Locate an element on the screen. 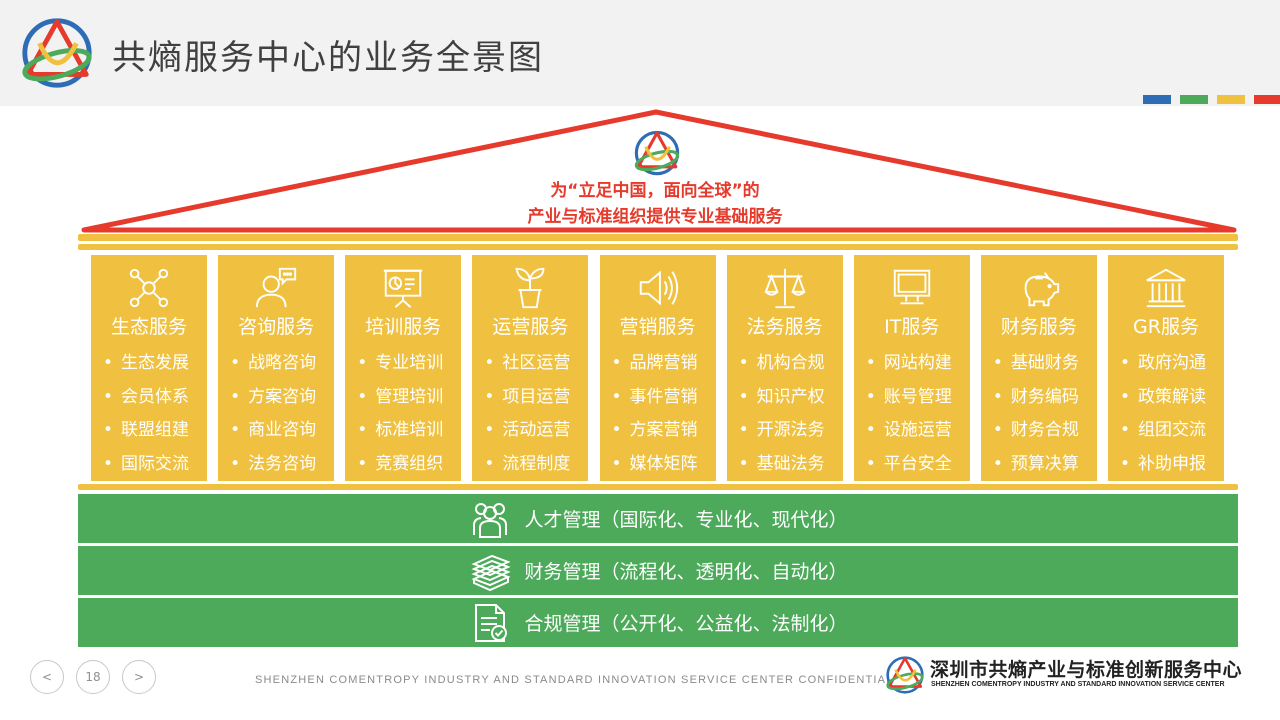  government-building-icon is located at coordinates (1166, 288).